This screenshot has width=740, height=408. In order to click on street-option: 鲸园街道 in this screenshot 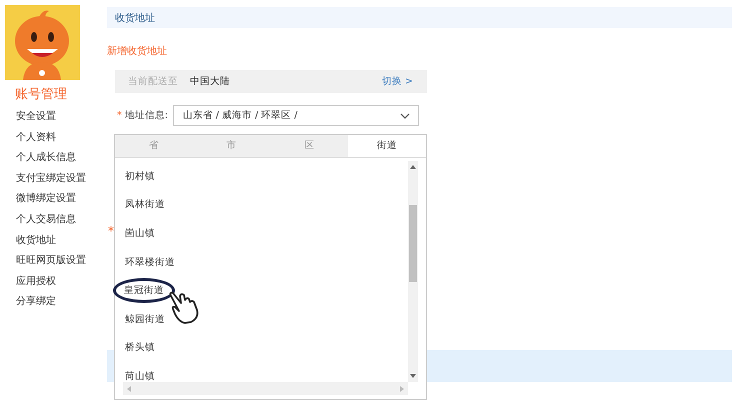, I will do `click(145, 319)`.